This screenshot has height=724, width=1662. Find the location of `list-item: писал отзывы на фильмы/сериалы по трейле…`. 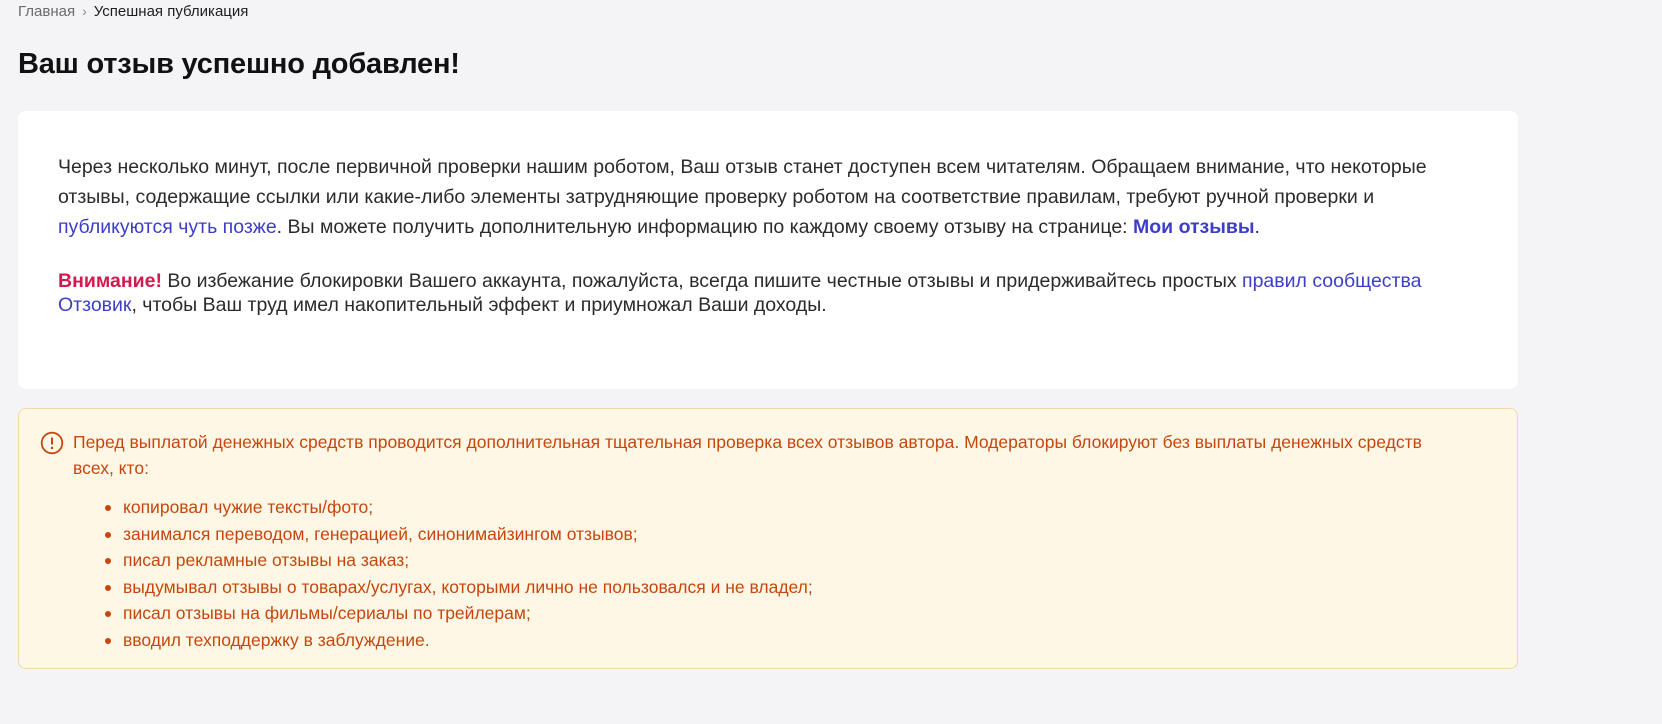

list-item: писал отзывы на фильмы/сериалы по трейле… is located at coordinates (459, 613).